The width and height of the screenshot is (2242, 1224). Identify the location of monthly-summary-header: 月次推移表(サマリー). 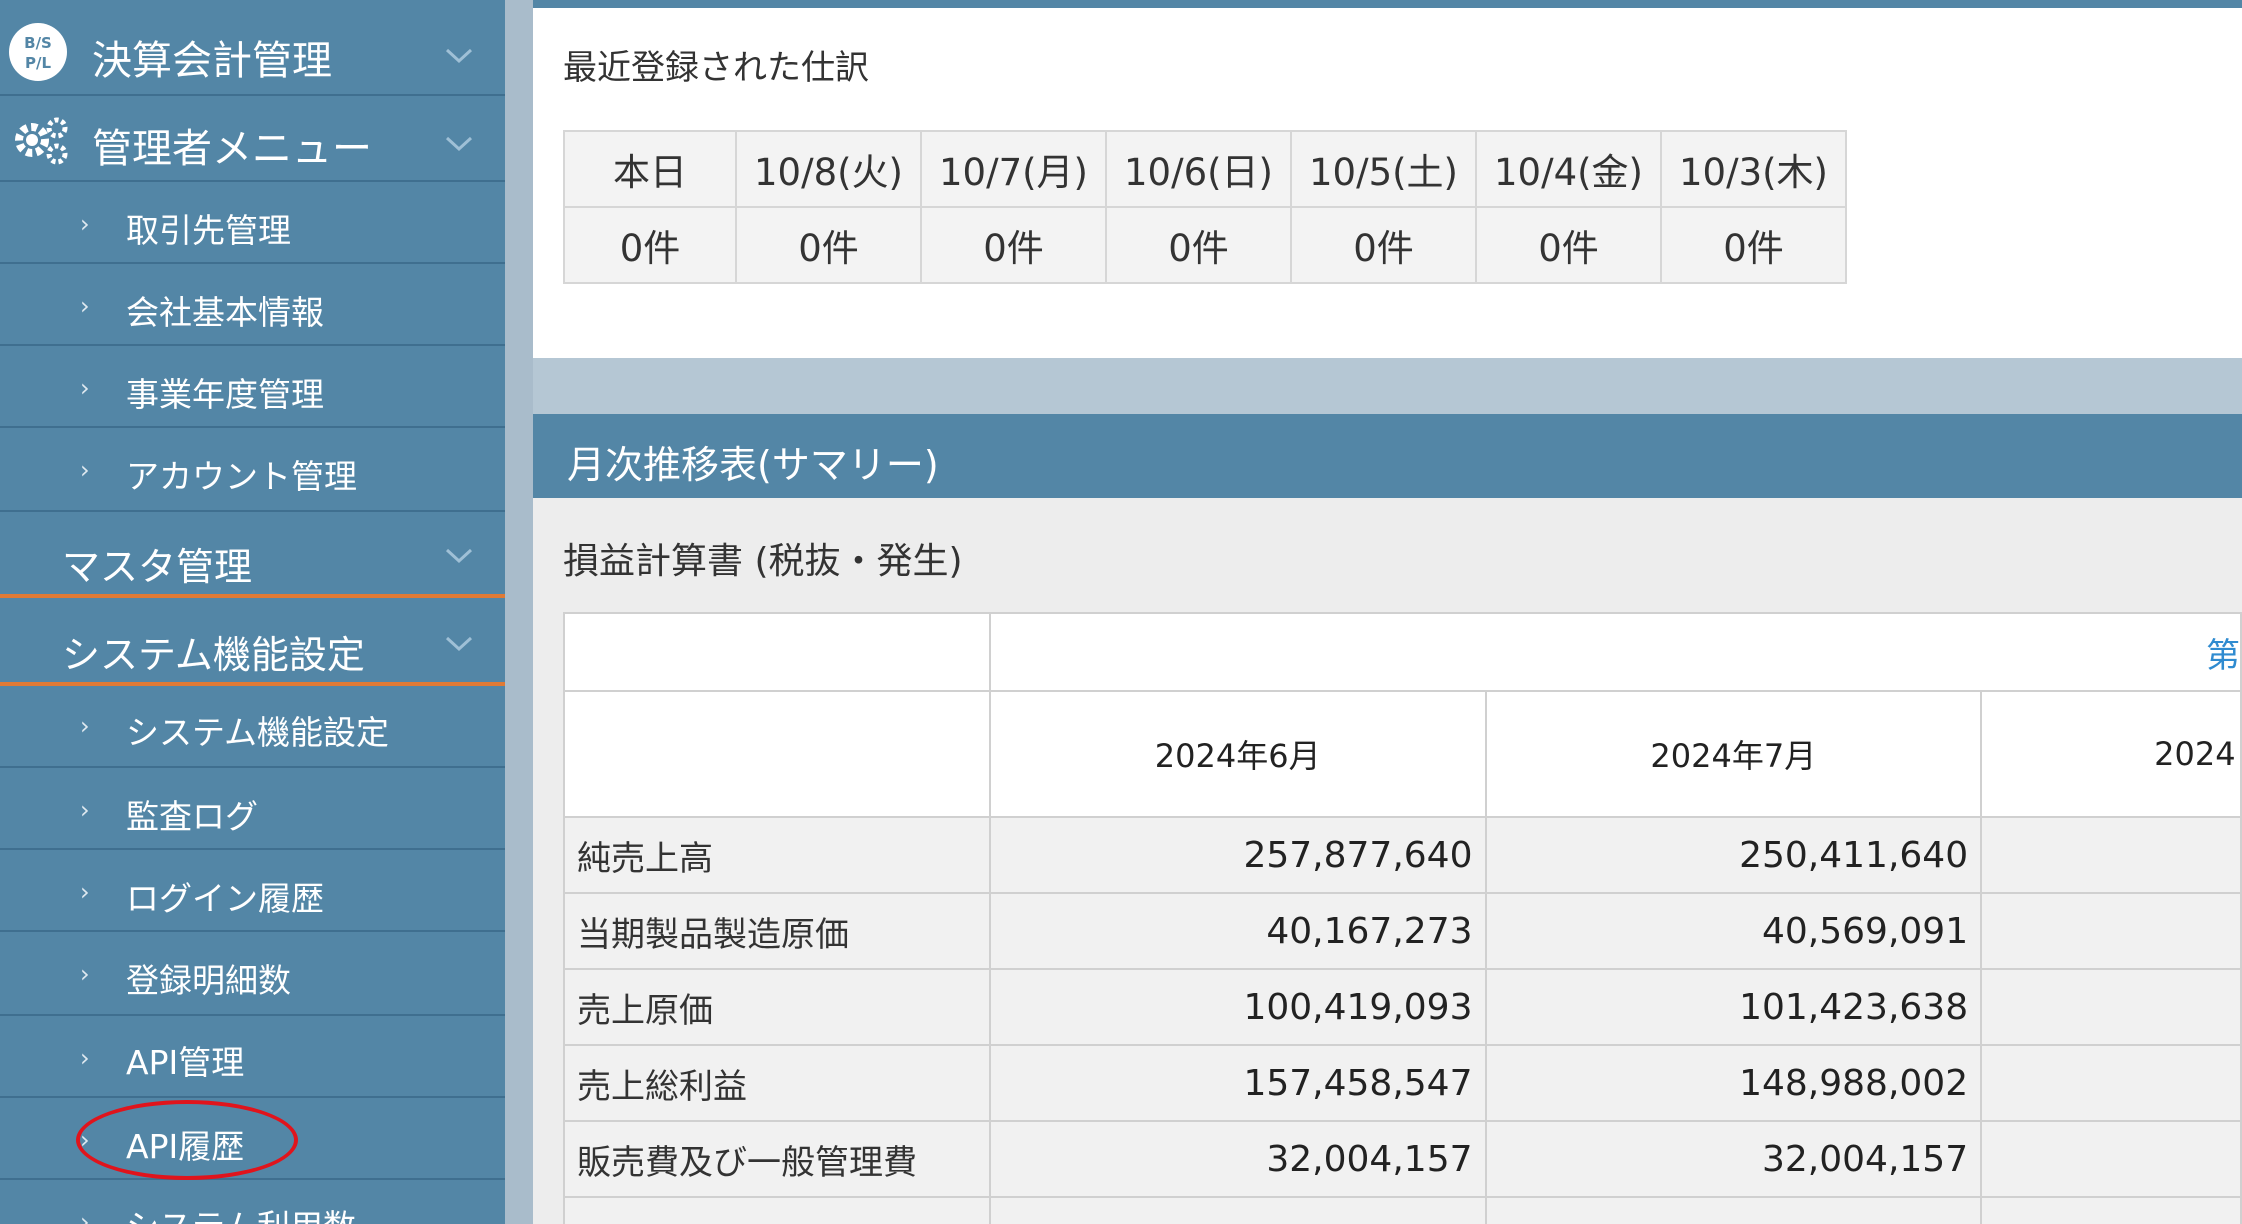
(1387, 456).